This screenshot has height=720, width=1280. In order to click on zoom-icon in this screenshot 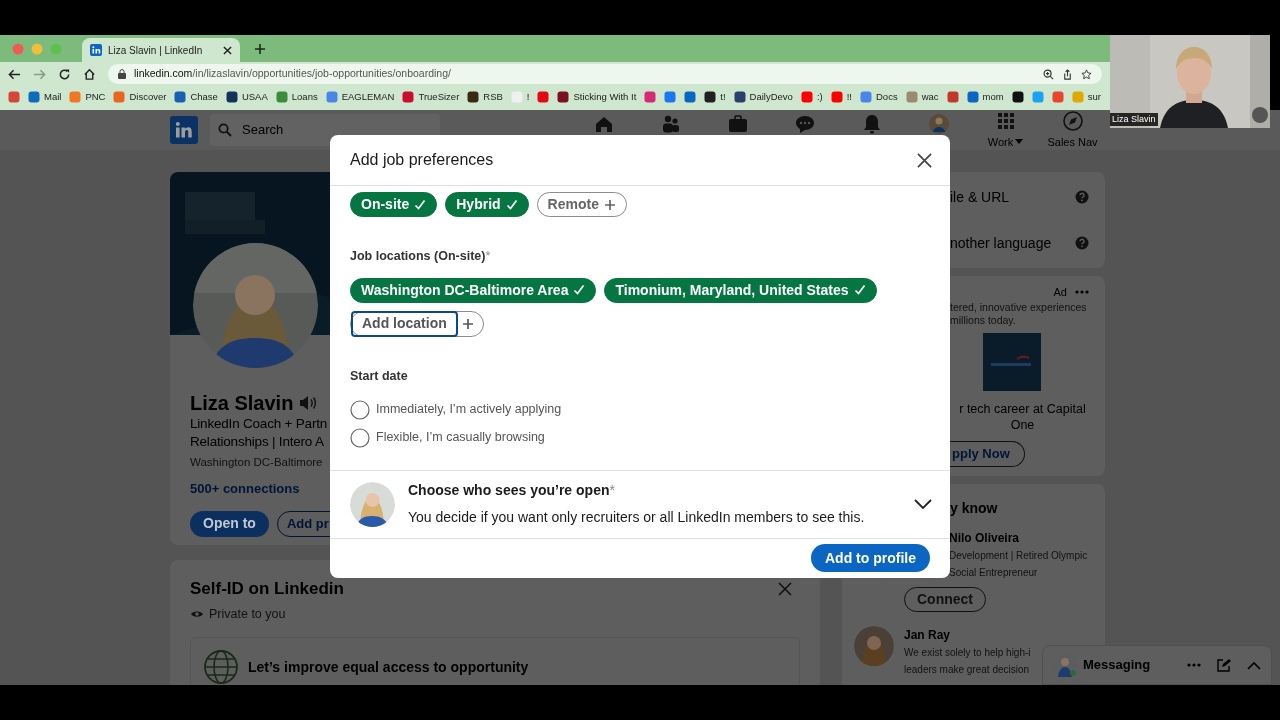, I will do `click(1048, 74)`.